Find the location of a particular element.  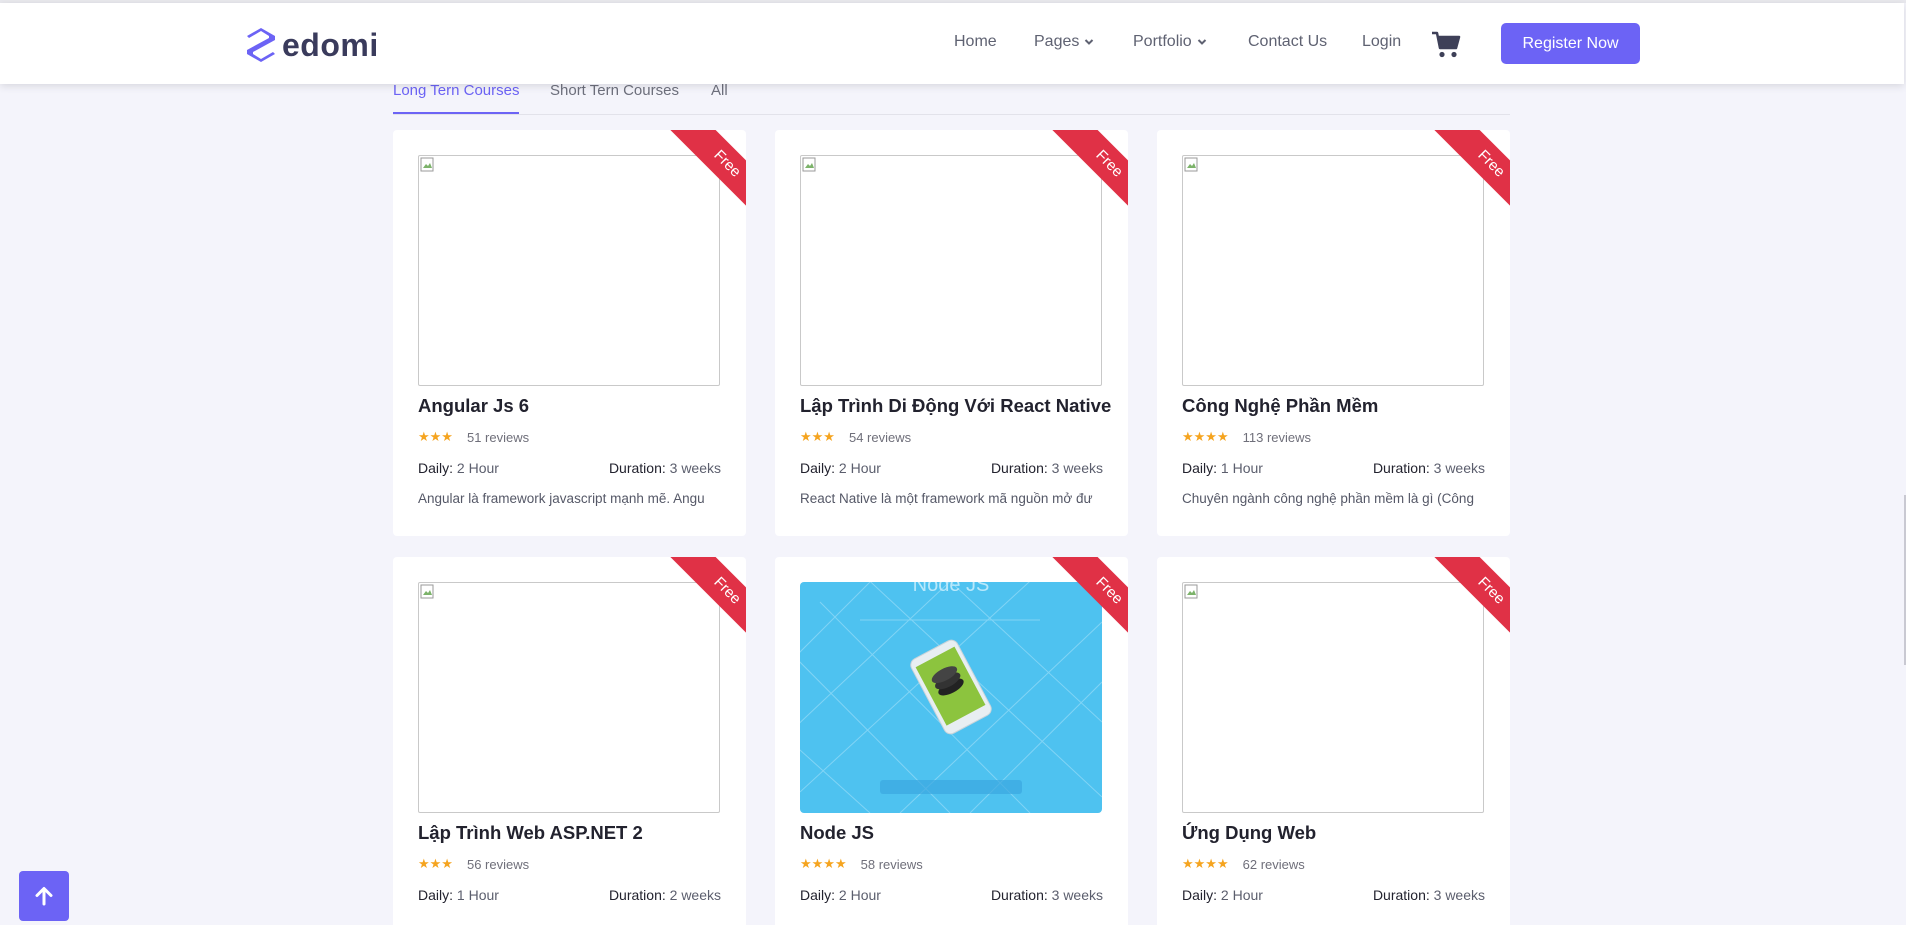

active-tab-indicator is located at coordinates (456, 113).